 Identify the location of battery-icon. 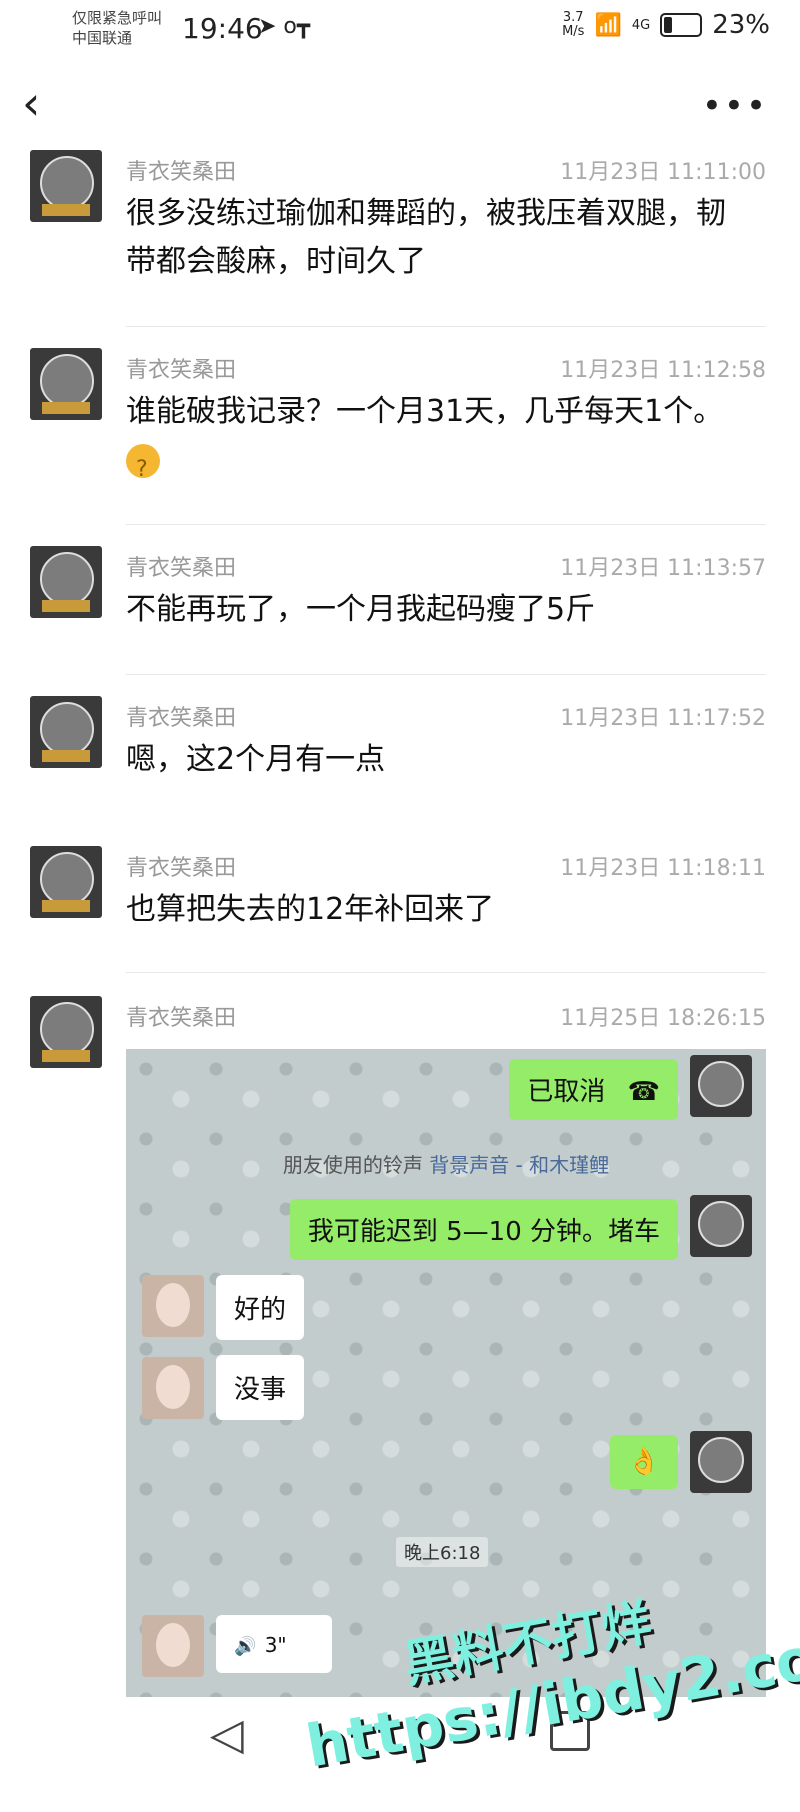
(681, 25).